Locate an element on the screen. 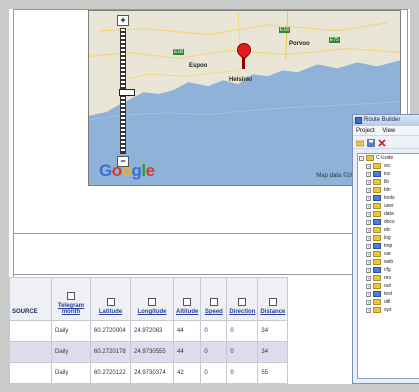  tree-item-label: etc is located at coordinates (387, 230).